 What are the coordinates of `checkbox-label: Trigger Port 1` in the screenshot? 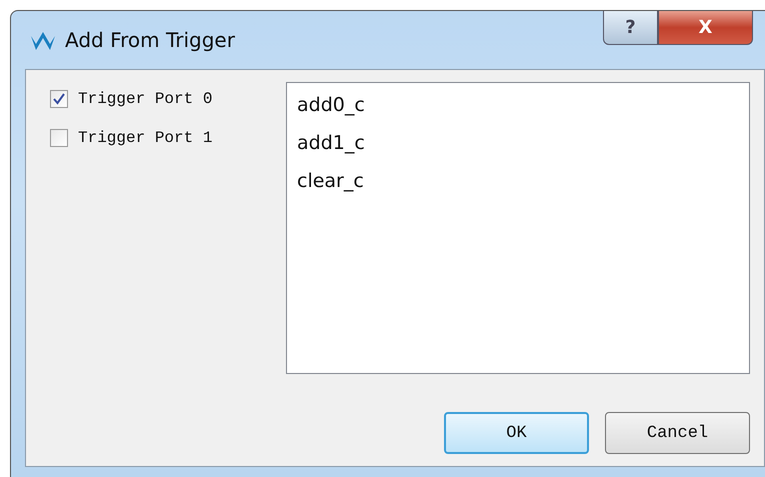 It's located at (145, 138).